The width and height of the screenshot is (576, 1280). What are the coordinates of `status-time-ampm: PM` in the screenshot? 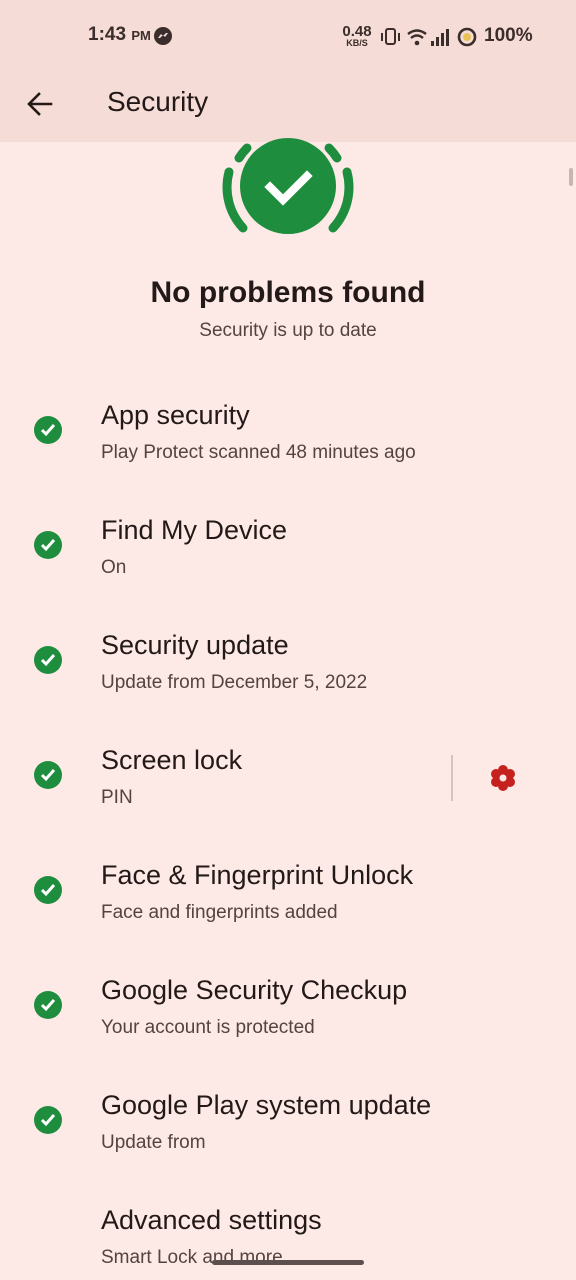 It's located at (141, 35).